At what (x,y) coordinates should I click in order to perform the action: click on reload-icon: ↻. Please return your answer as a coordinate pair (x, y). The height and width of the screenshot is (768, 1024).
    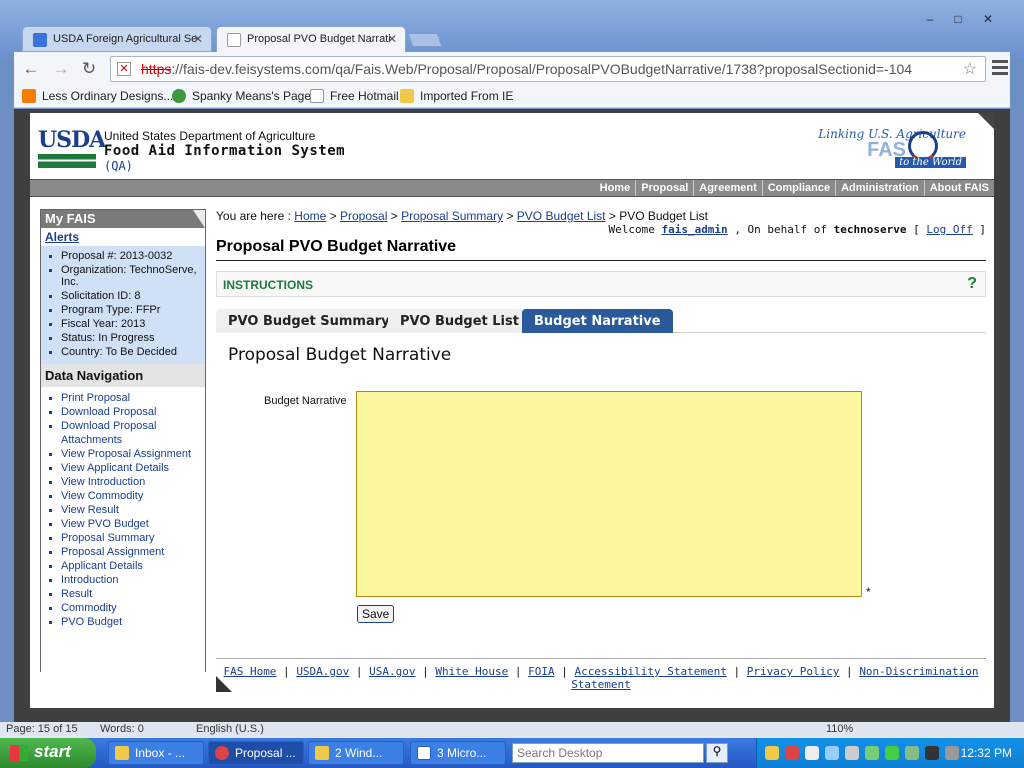
    Looking at the image, I should click on (89, 69).